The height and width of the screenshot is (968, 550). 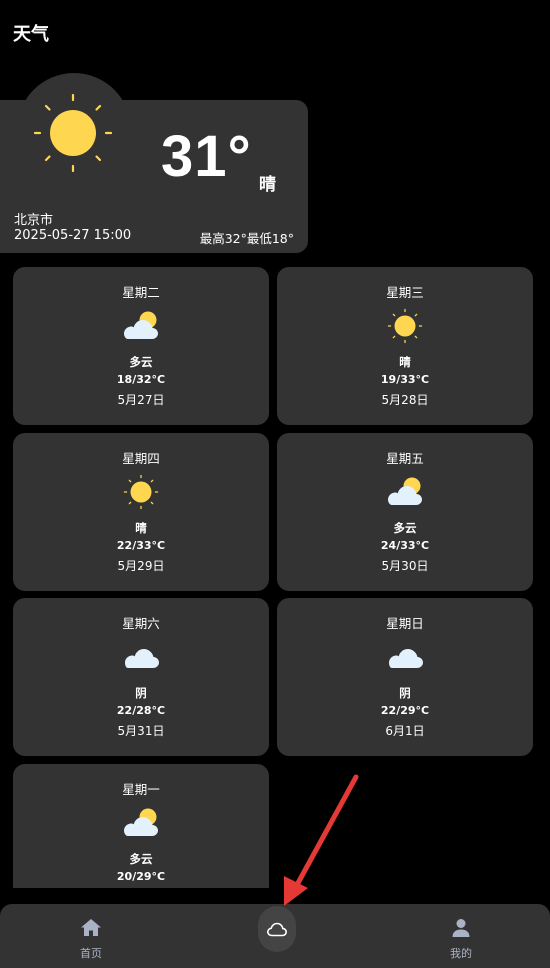 I want to click on forecast-day: 星期四, so click(x=141, y=458).